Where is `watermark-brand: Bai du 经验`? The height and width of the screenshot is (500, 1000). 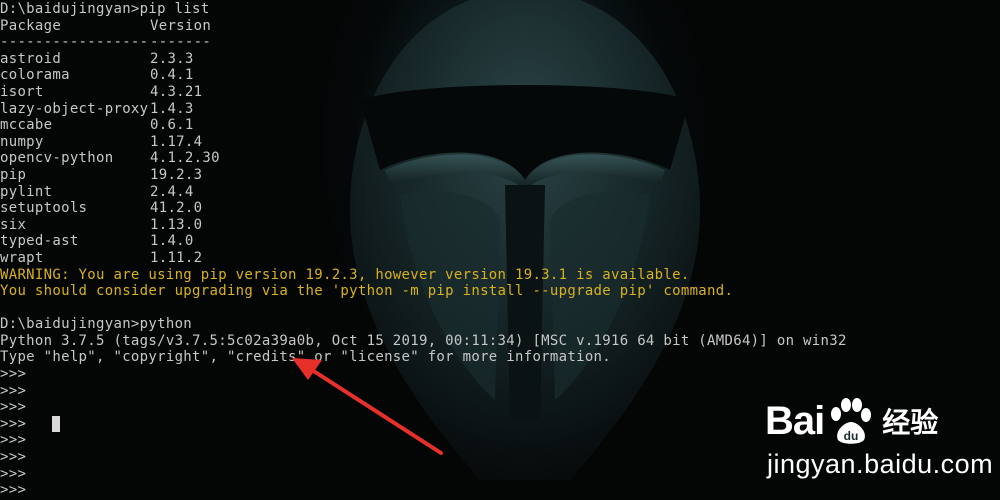
watermark-brand: Bai du 经验 is located at coordinates (851, 421).